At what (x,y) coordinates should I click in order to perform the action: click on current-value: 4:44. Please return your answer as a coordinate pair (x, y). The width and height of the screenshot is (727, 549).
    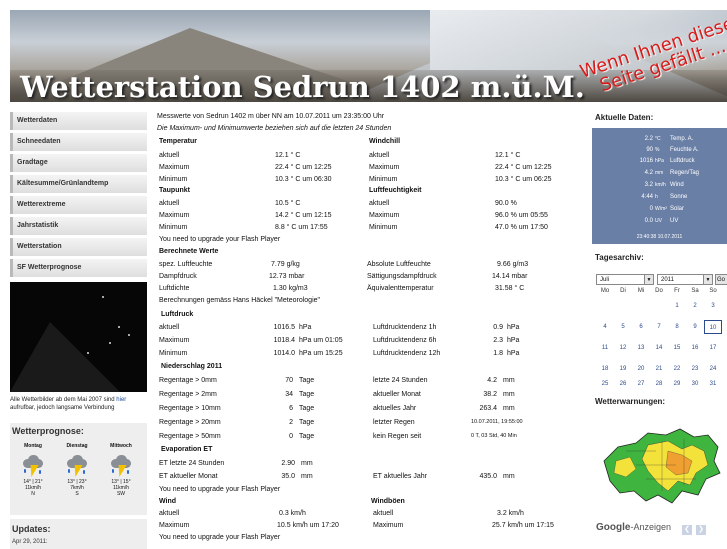
    Looking at the image, I should click on (647, 197).